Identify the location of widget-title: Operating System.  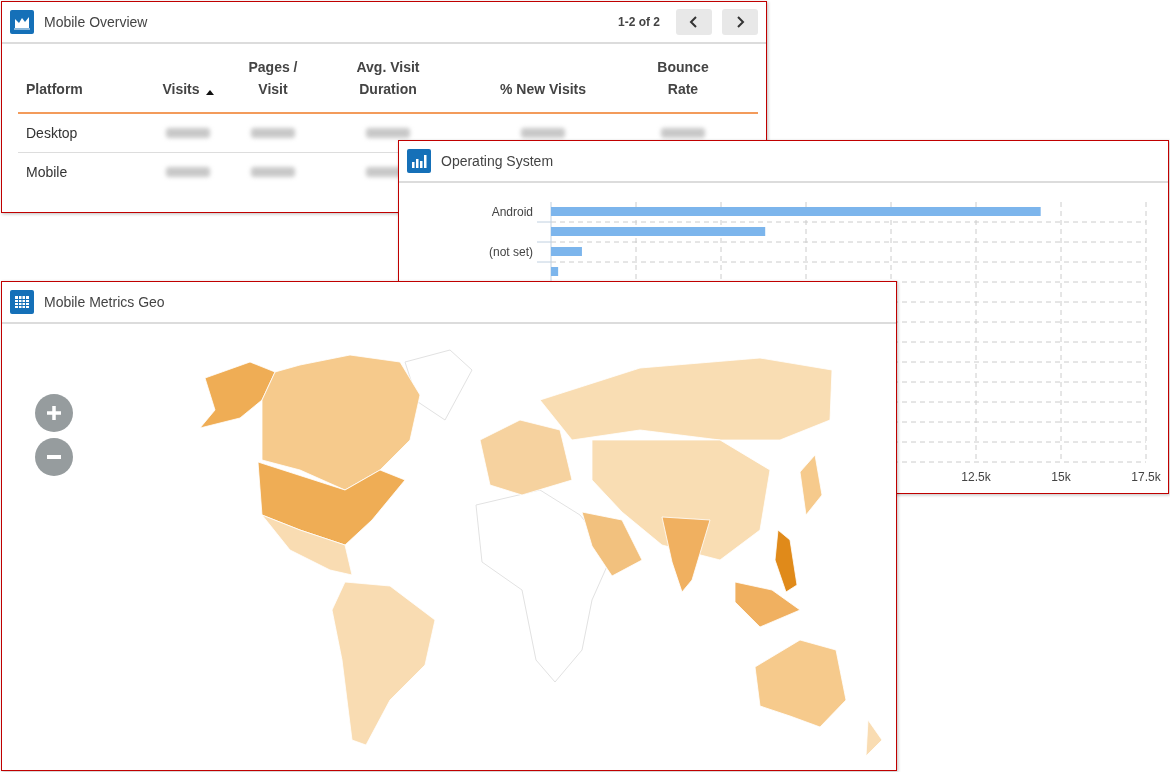
(497, 161).